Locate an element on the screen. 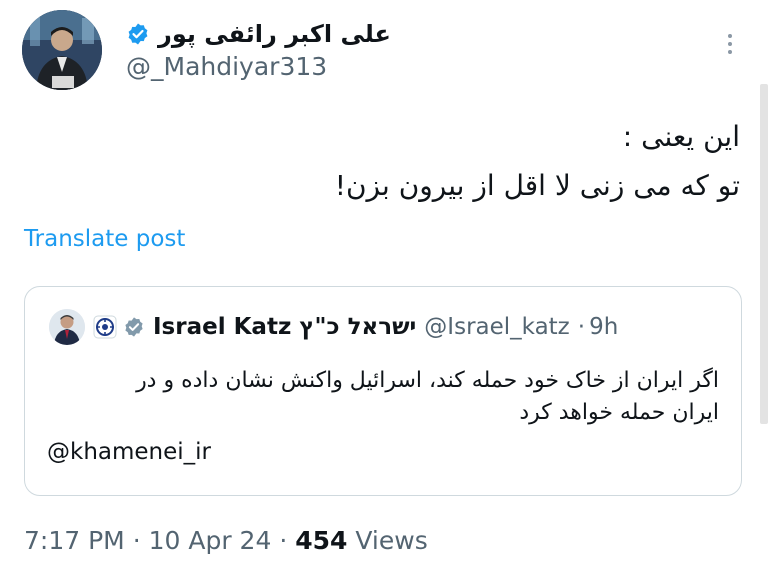 The height and width of the screenshot is (573, 768). views-label: Views is located at coordinates (391, 540).